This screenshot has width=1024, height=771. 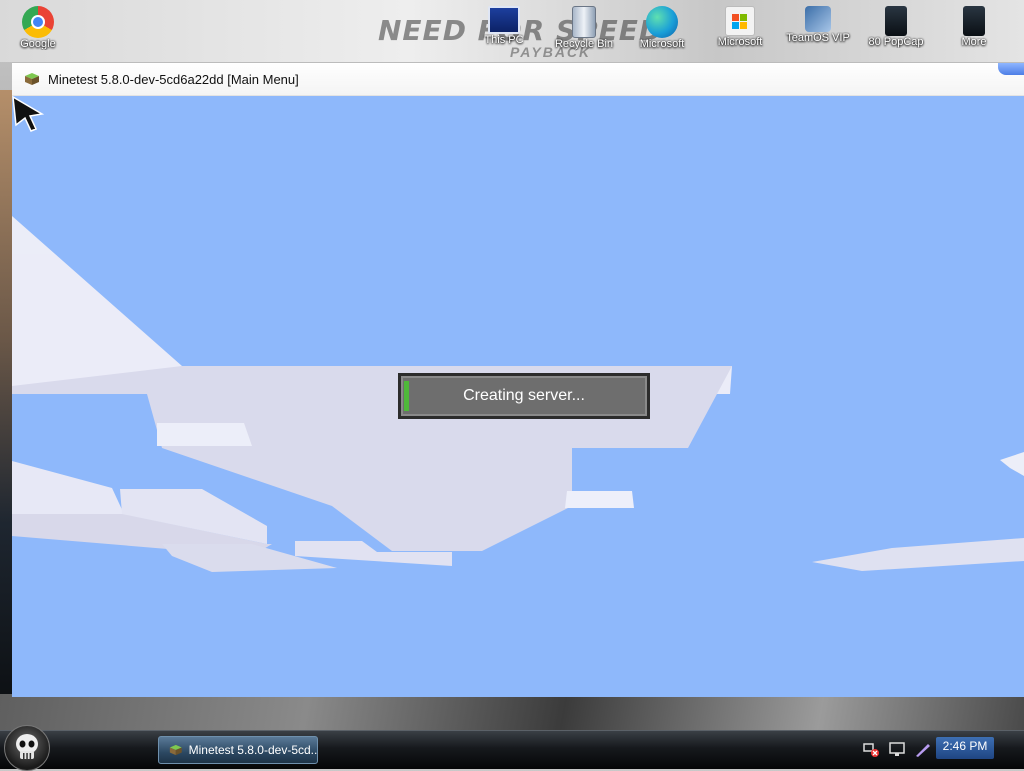 I want to click on display-icon, so click(x=897, y=749).